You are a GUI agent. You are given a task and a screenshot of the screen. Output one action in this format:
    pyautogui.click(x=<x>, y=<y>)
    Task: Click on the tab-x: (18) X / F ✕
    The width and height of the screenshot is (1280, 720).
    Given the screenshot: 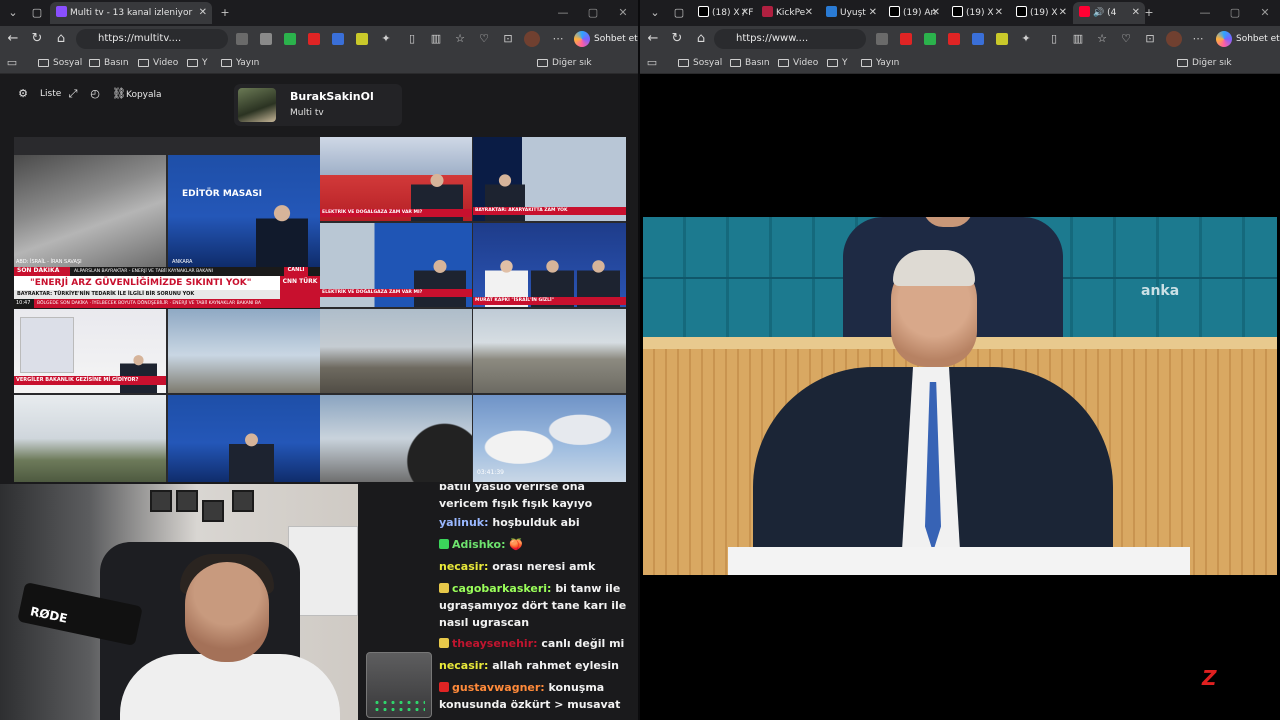 What is the action you would take?
    pyautogui.click(x=723, y=13)
    